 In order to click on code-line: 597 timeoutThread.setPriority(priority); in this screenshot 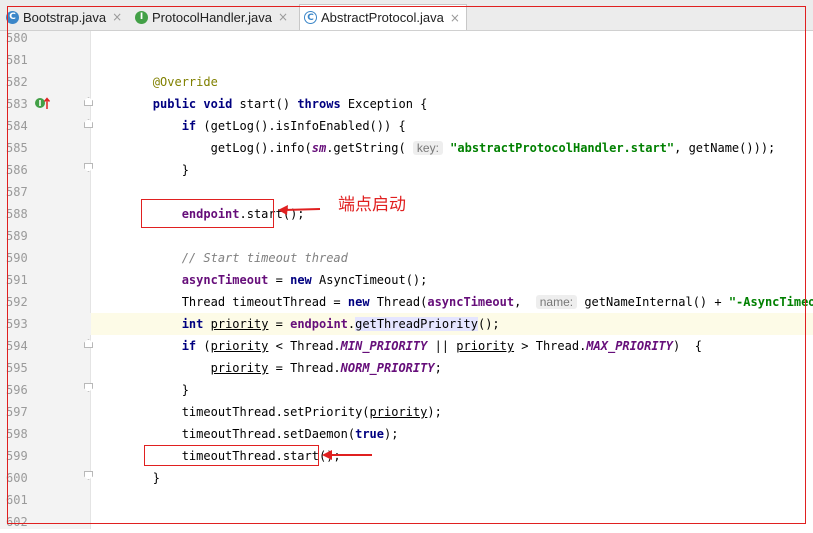, I will do `click(406, 412)`.